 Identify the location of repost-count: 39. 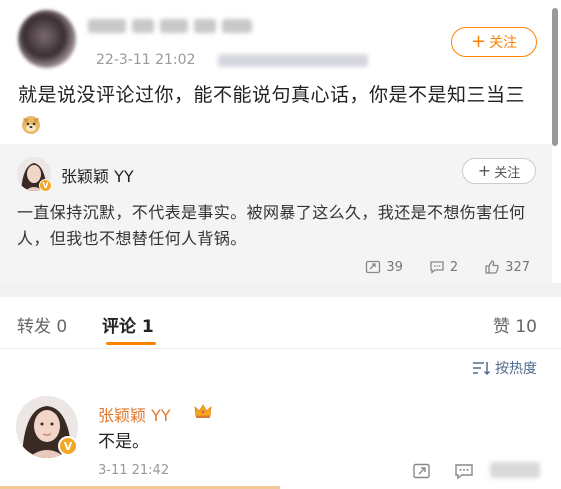
(394, 267).